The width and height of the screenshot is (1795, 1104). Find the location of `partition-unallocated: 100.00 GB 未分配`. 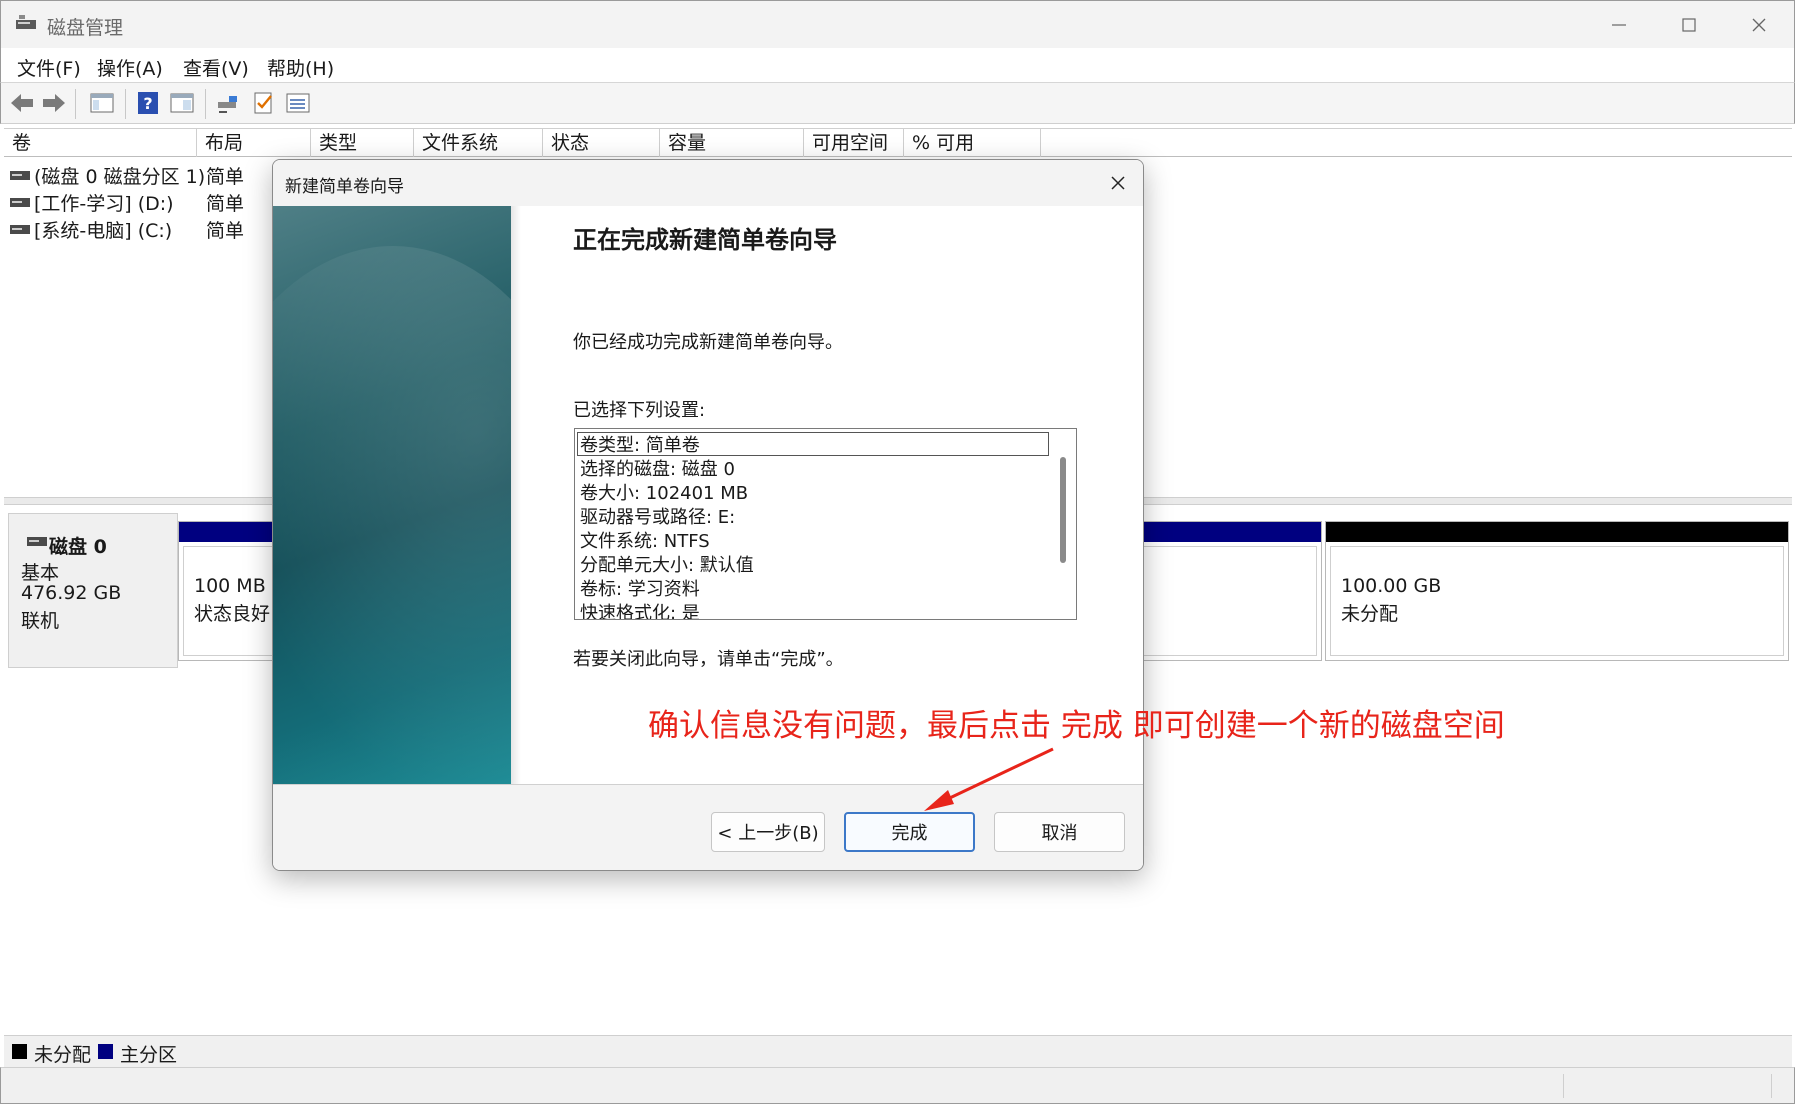

partition-unallocated: 100.00 GB 未分配 is located at coordinates (1557, 591).